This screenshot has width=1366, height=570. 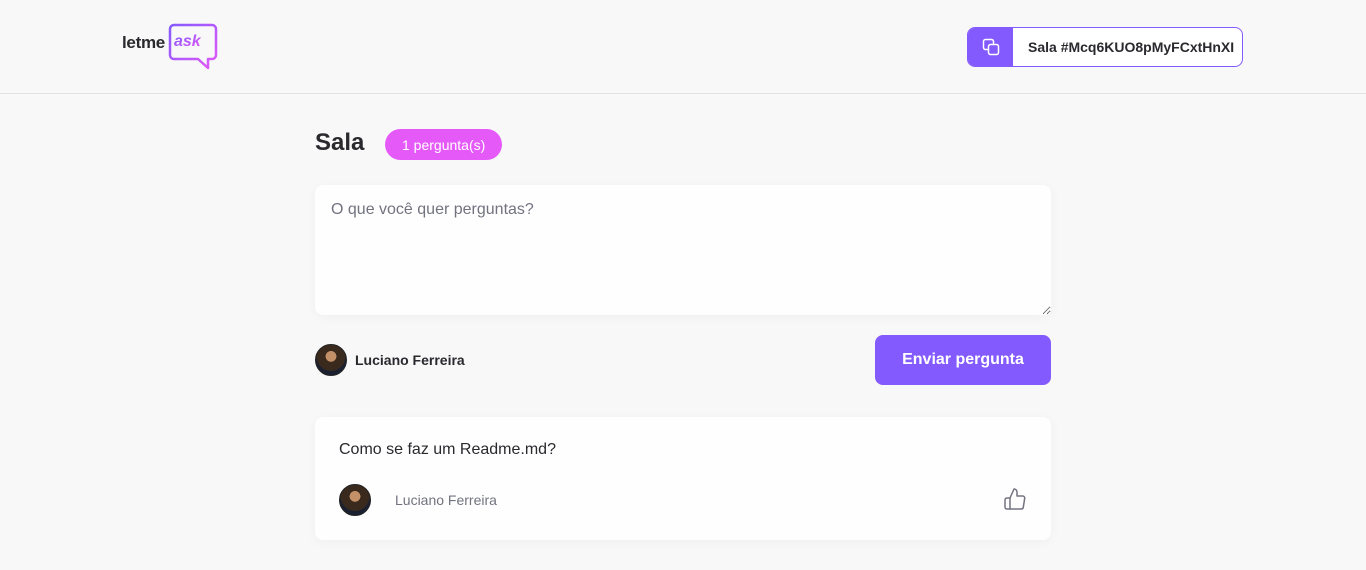 What do you see at coordinates (143, 42) in the screenshot?
I see `logo-text: letme` at bounding box center [143, 42].